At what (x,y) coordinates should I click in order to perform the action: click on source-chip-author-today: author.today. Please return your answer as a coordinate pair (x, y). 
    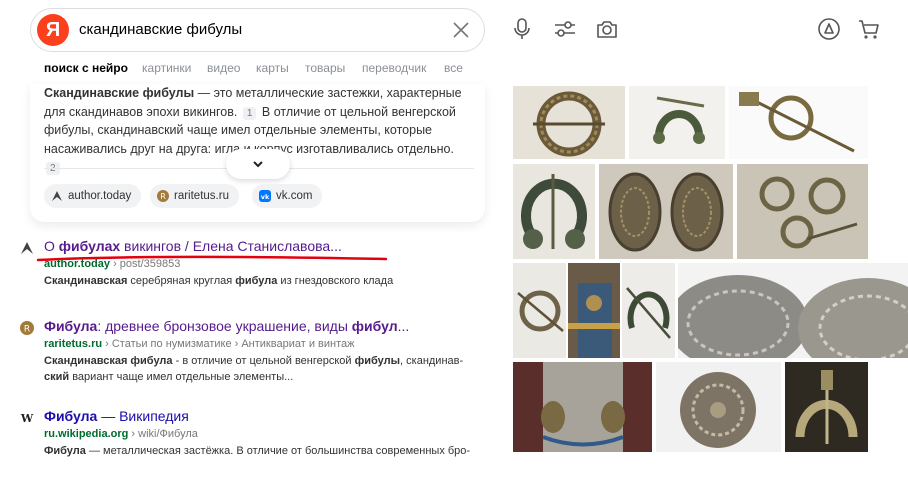
    Looking at the image, I should click on (93, 196).